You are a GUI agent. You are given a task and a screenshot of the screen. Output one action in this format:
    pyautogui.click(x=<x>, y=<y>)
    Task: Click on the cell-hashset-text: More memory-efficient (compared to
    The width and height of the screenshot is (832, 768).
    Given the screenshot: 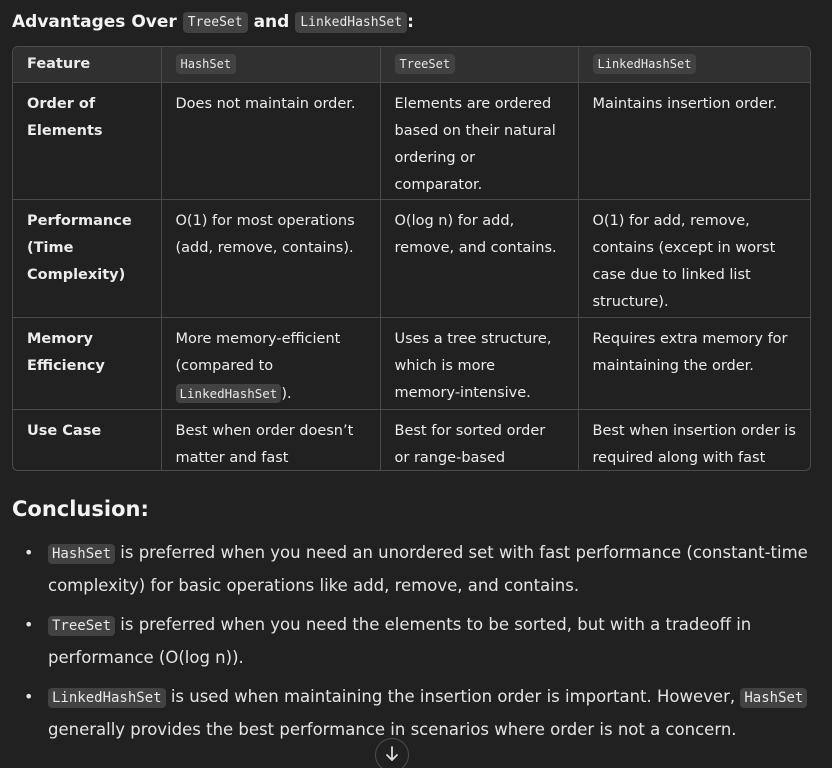 What is the action you would take?
    pyautogui.click(x=258, y=352)
    